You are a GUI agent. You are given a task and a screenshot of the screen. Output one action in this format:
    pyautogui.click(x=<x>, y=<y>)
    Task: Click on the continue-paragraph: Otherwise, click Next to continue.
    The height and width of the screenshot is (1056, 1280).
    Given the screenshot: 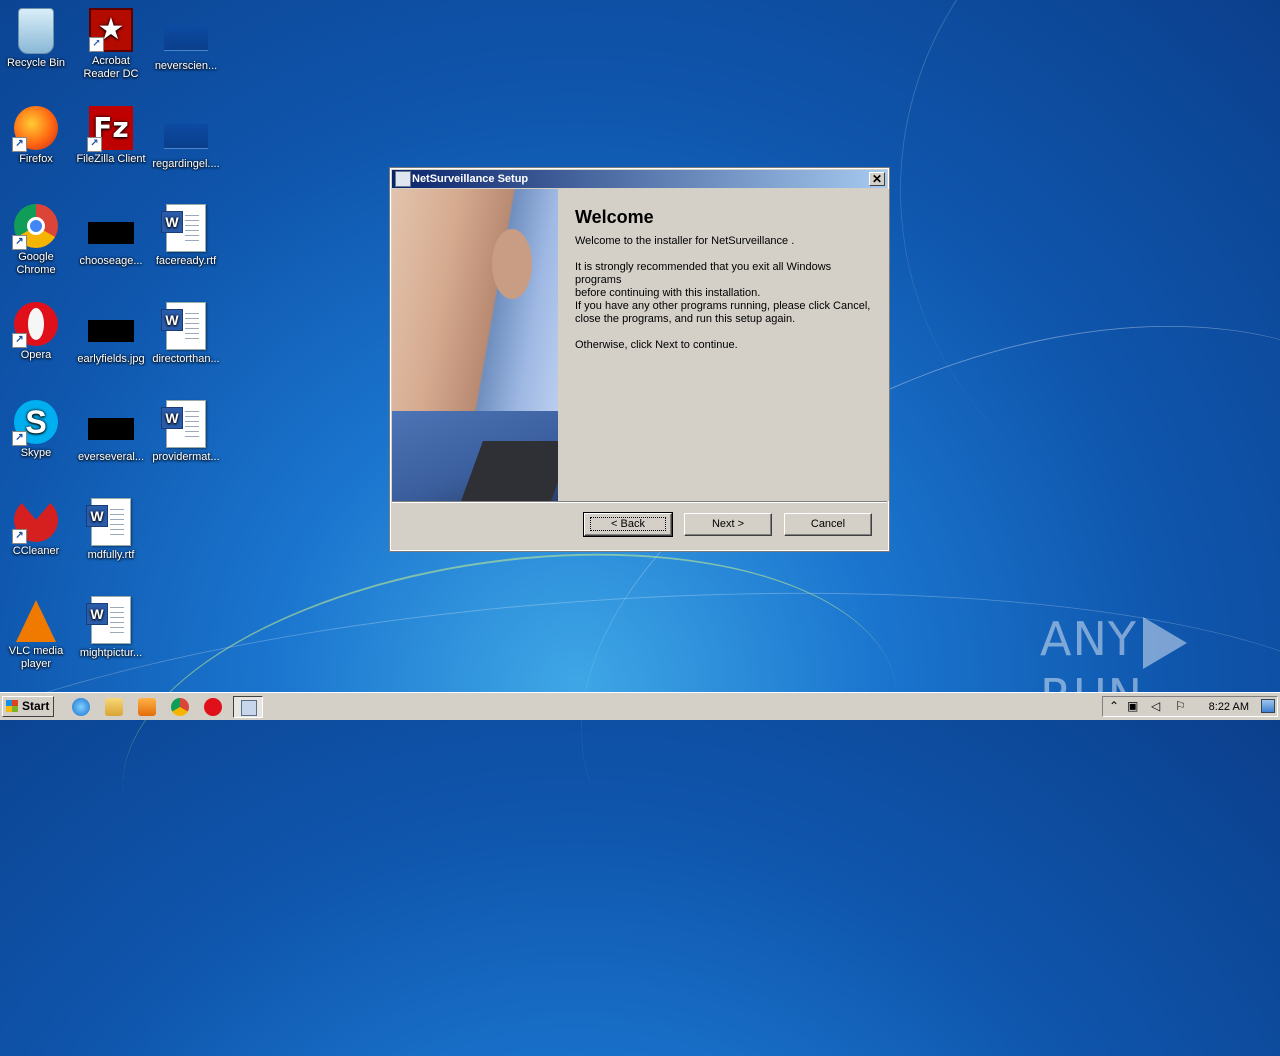 What is the action you would take?
    pyautogui.click(x=656, y=345)
    